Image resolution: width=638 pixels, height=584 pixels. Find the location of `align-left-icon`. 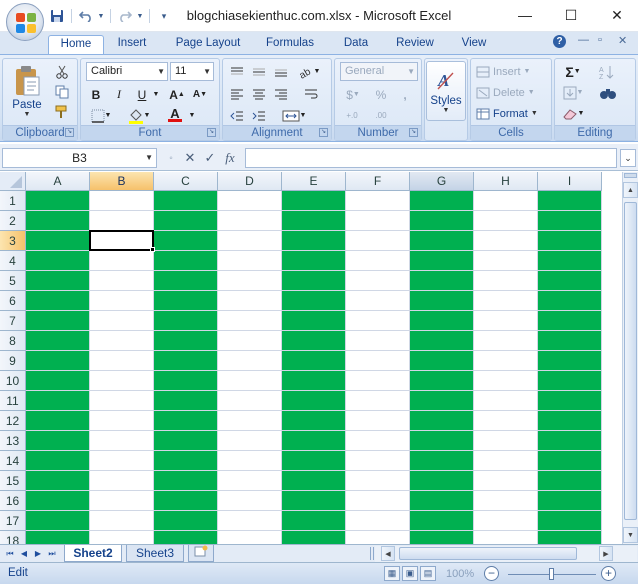

align-left-icon is located at coordinates (237, 93).